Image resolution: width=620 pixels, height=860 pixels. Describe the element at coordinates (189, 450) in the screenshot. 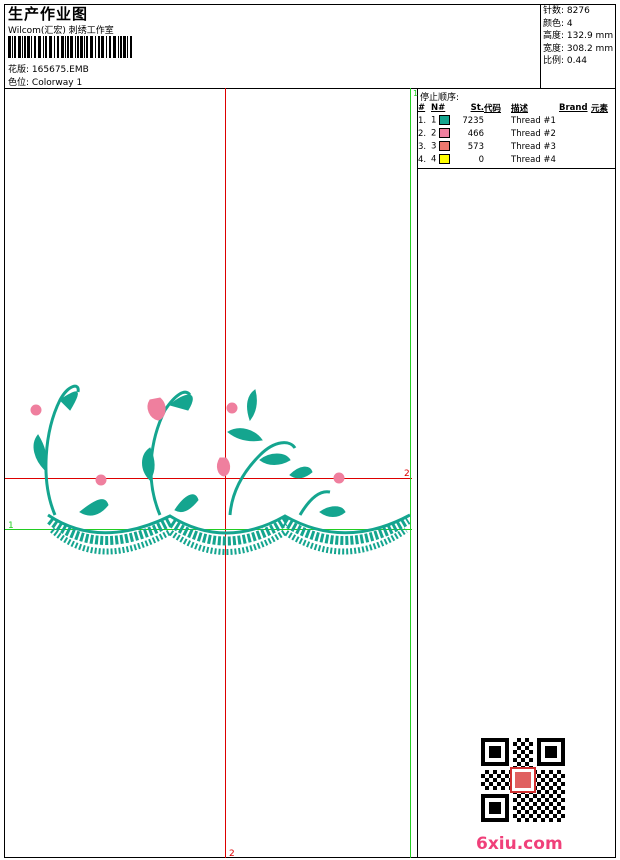

I see `vine-motifs` at that location.